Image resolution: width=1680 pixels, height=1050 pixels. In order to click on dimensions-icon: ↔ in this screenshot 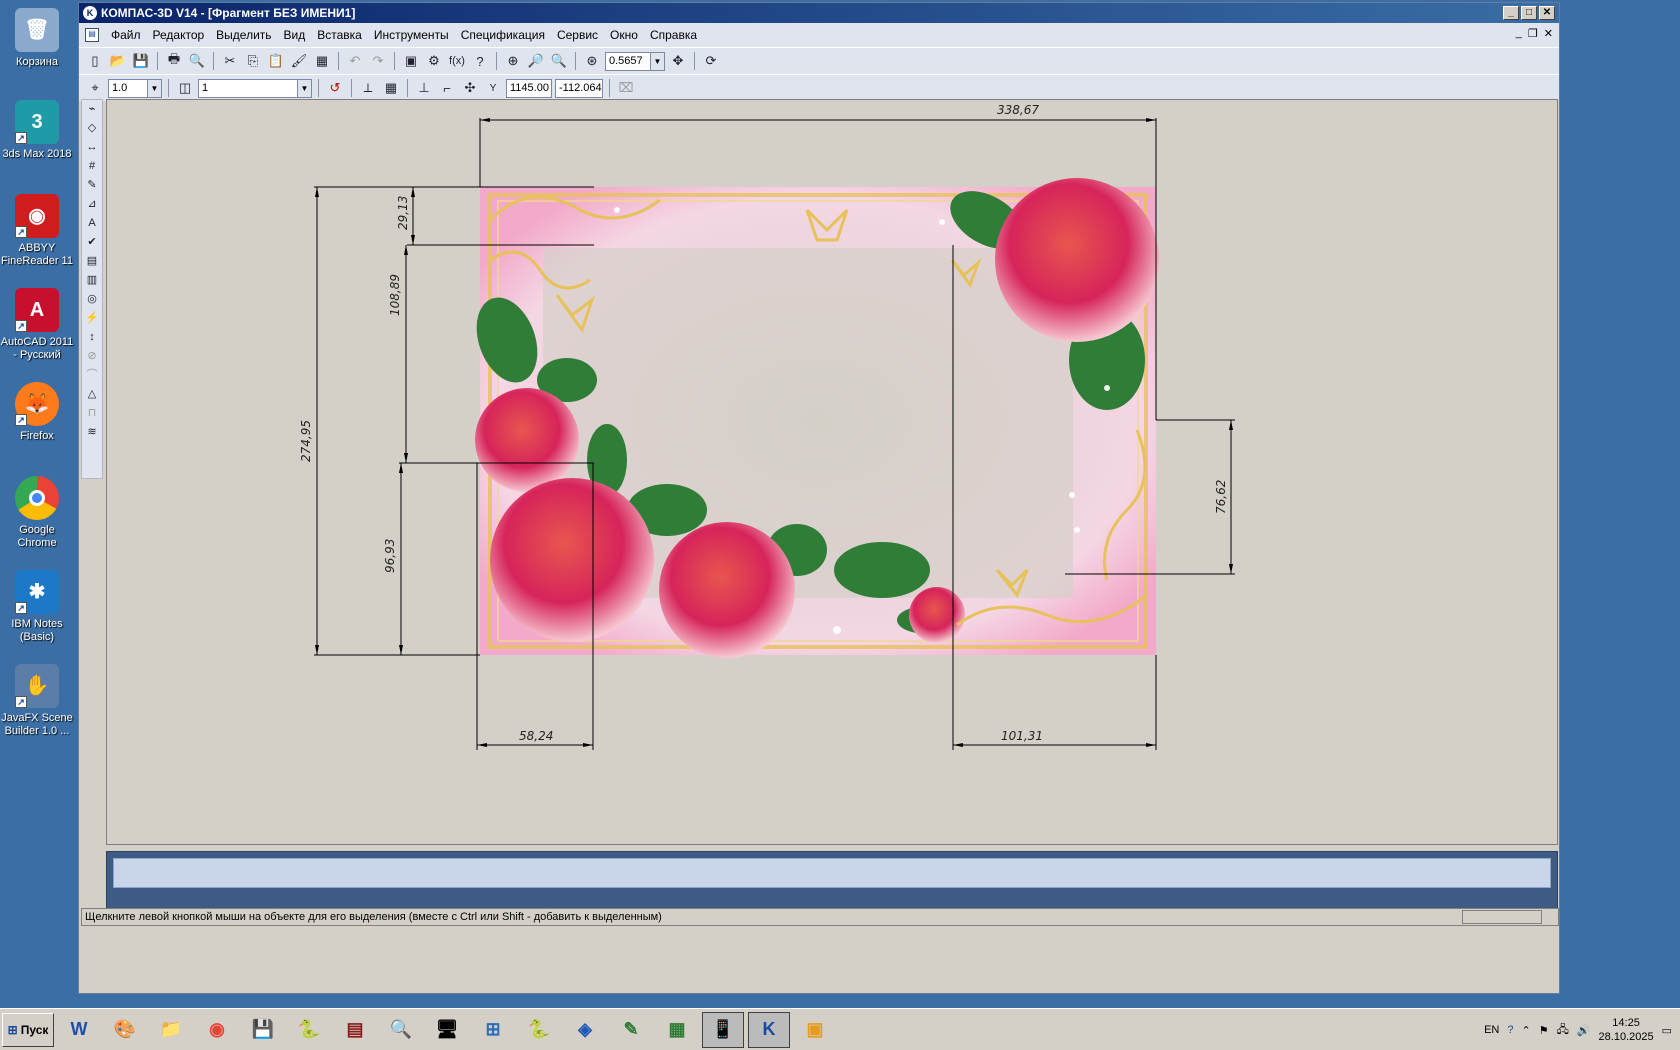, I will do `click(92, 147)`.